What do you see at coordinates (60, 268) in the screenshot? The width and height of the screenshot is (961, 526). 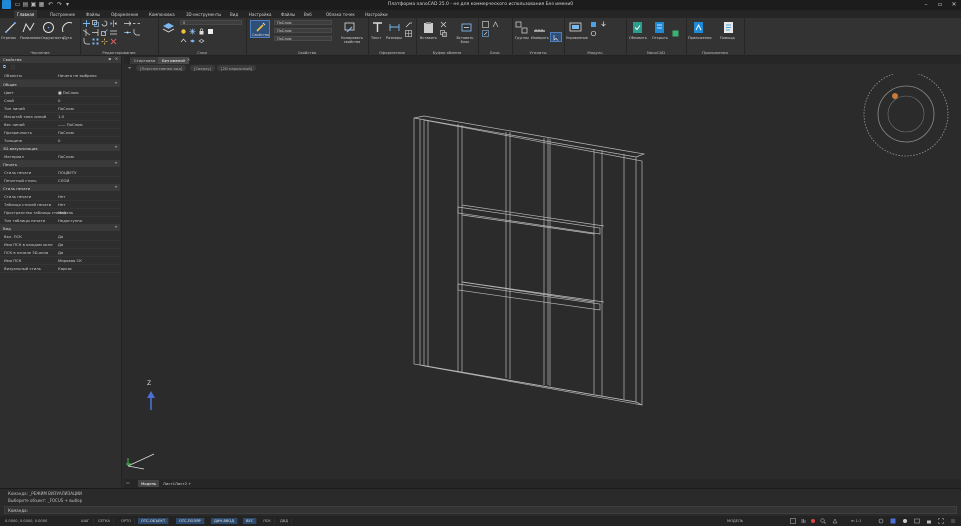 I see `property-row: Визуальный стиль Каркас` at bounding box center [60, 268].